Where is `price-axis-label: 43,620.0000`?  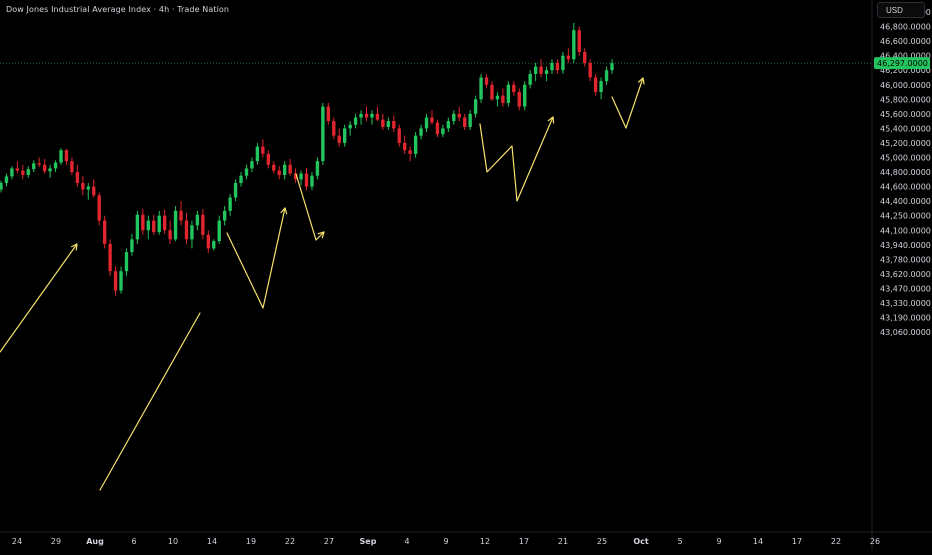
price-axis-label: 43,620.0000 is located at coordinates (905, 274).